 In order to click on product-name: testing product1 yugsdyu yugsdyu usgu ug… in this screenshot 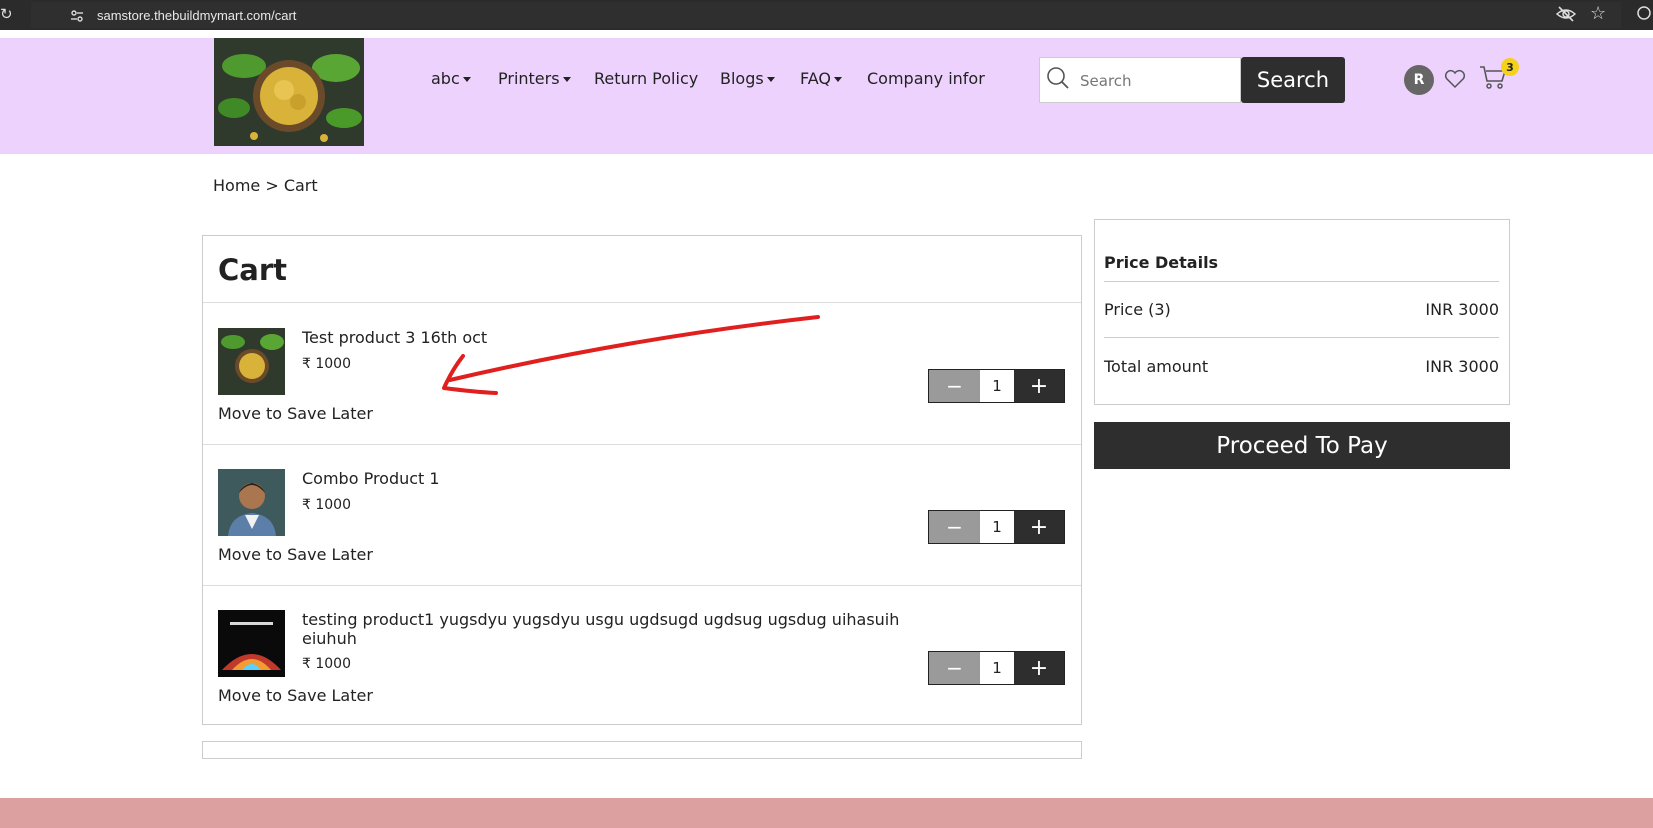, I will do `click(622, 629)`.